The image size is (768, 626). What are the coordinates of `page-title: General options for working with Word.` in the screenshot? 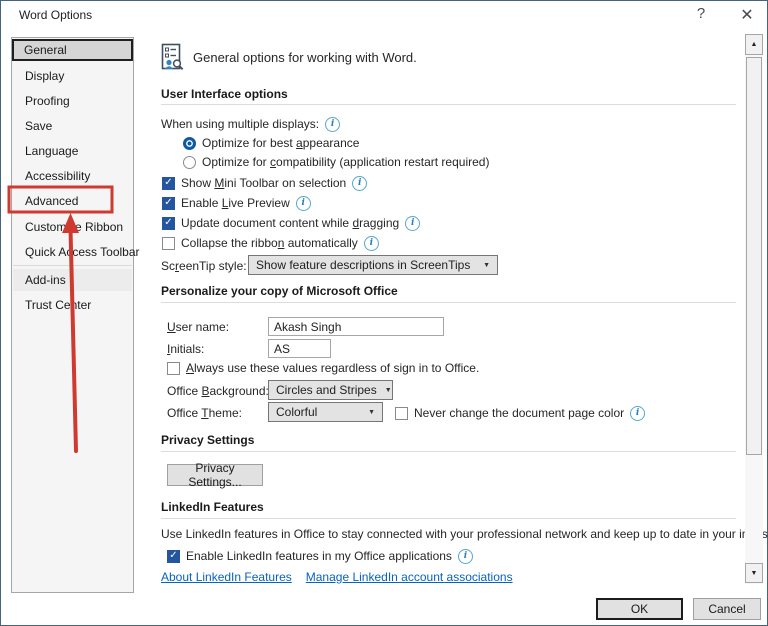 It's located at (305, 57).